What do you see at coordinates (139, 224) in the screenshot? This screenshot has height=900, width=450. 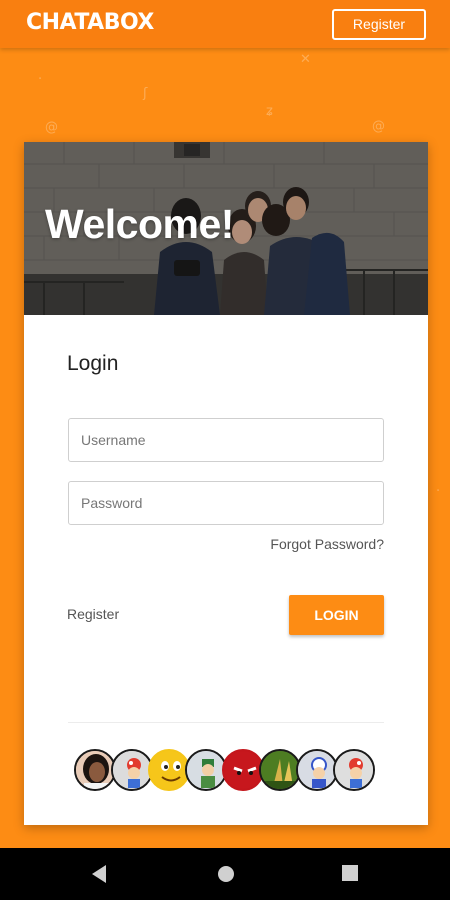 I see `welcome-title: Welcome!` at bounding box center [139, 224].